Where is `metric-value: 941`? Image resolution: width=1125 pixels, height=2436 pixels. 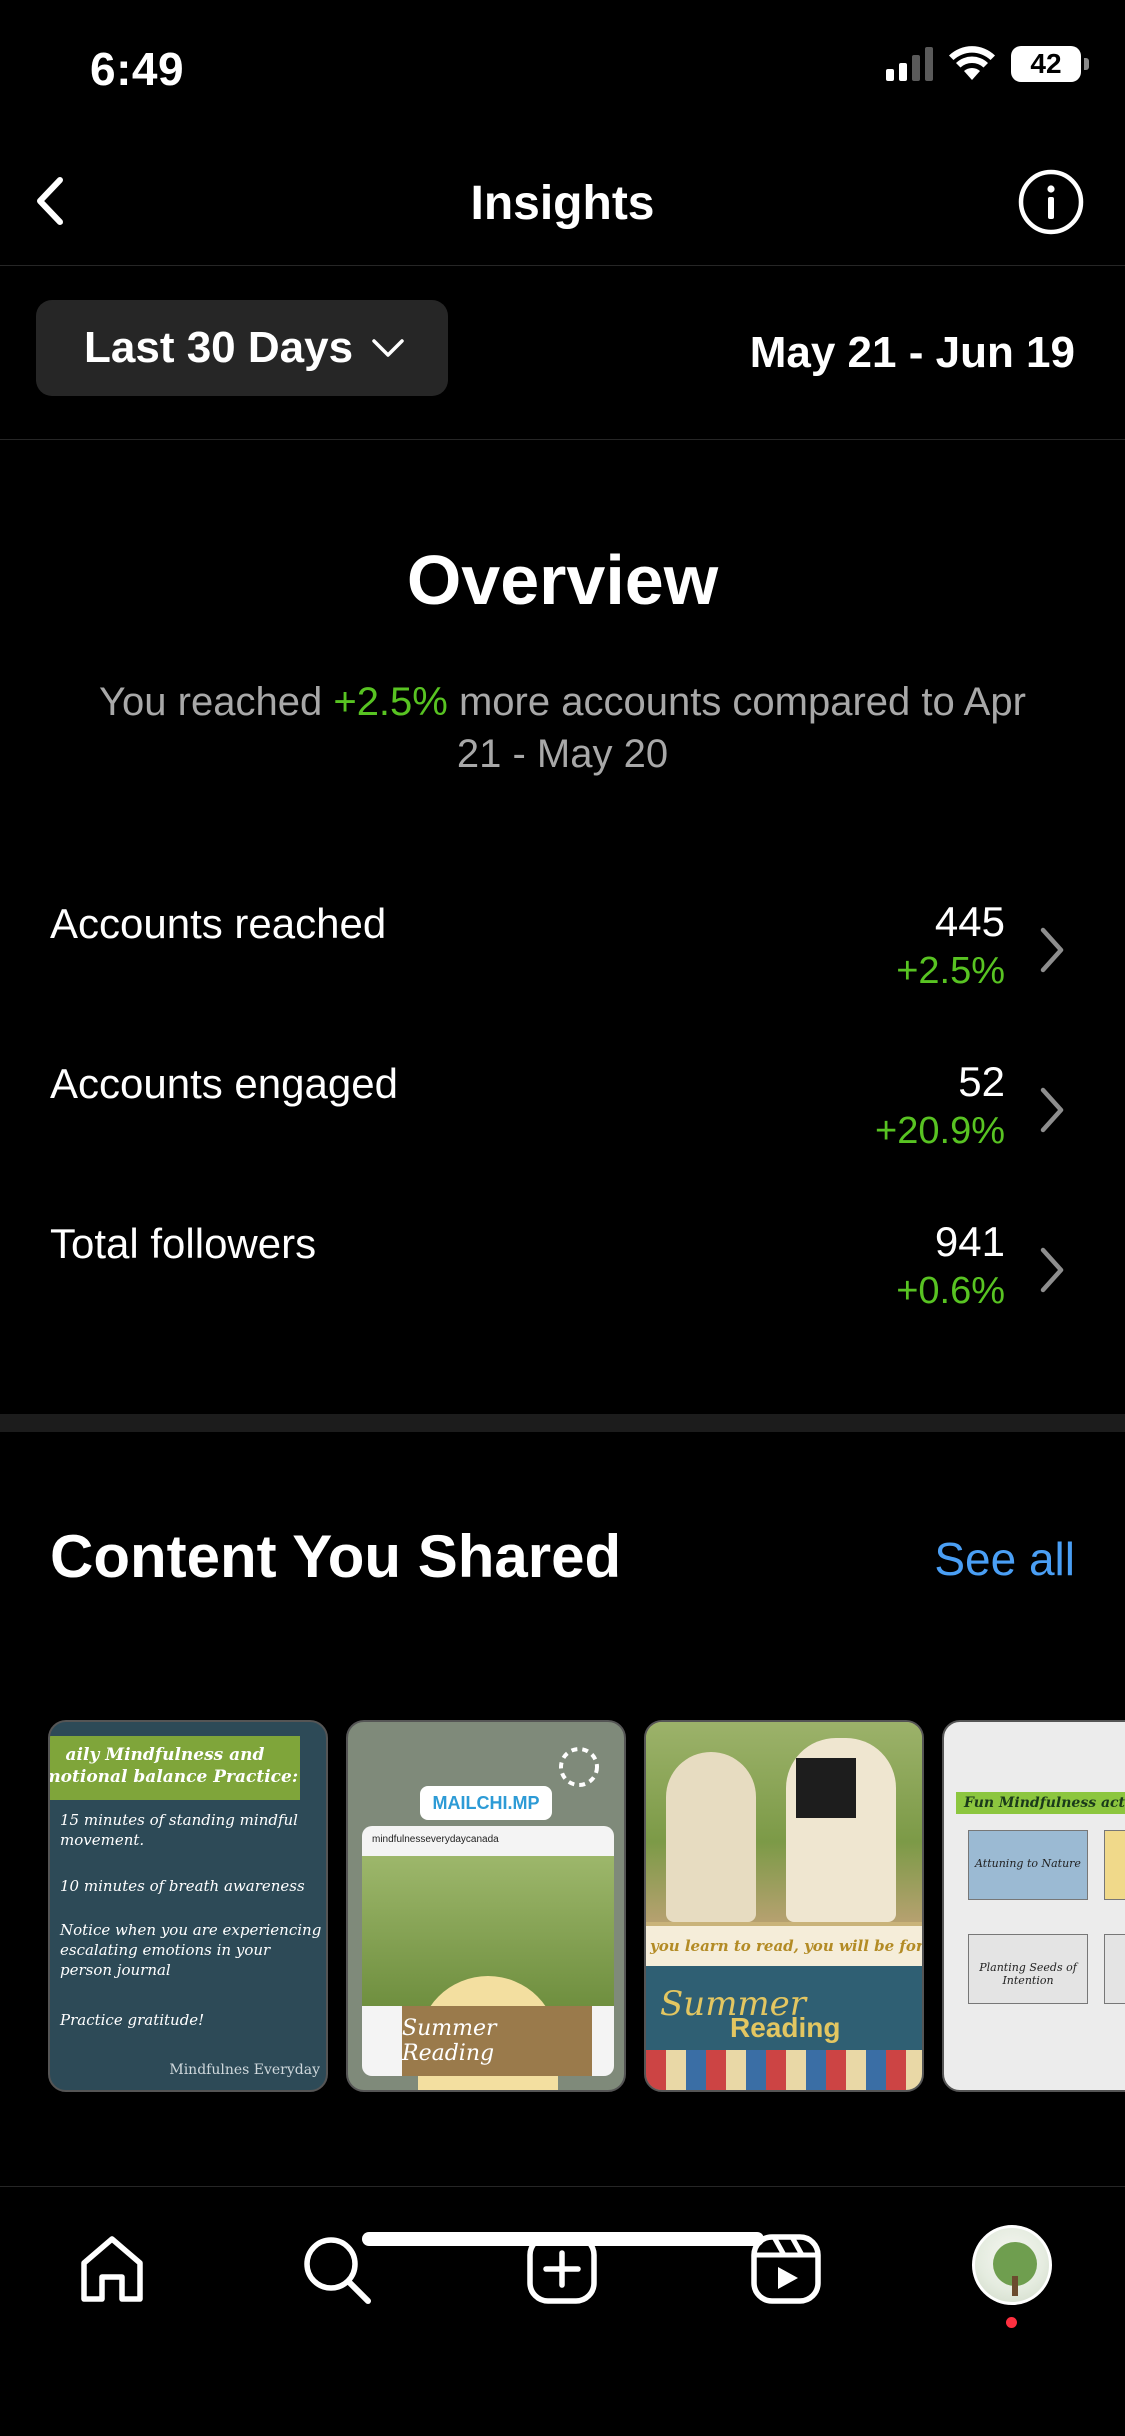 metric-value: 941 is located at coordinates (969, 1241).